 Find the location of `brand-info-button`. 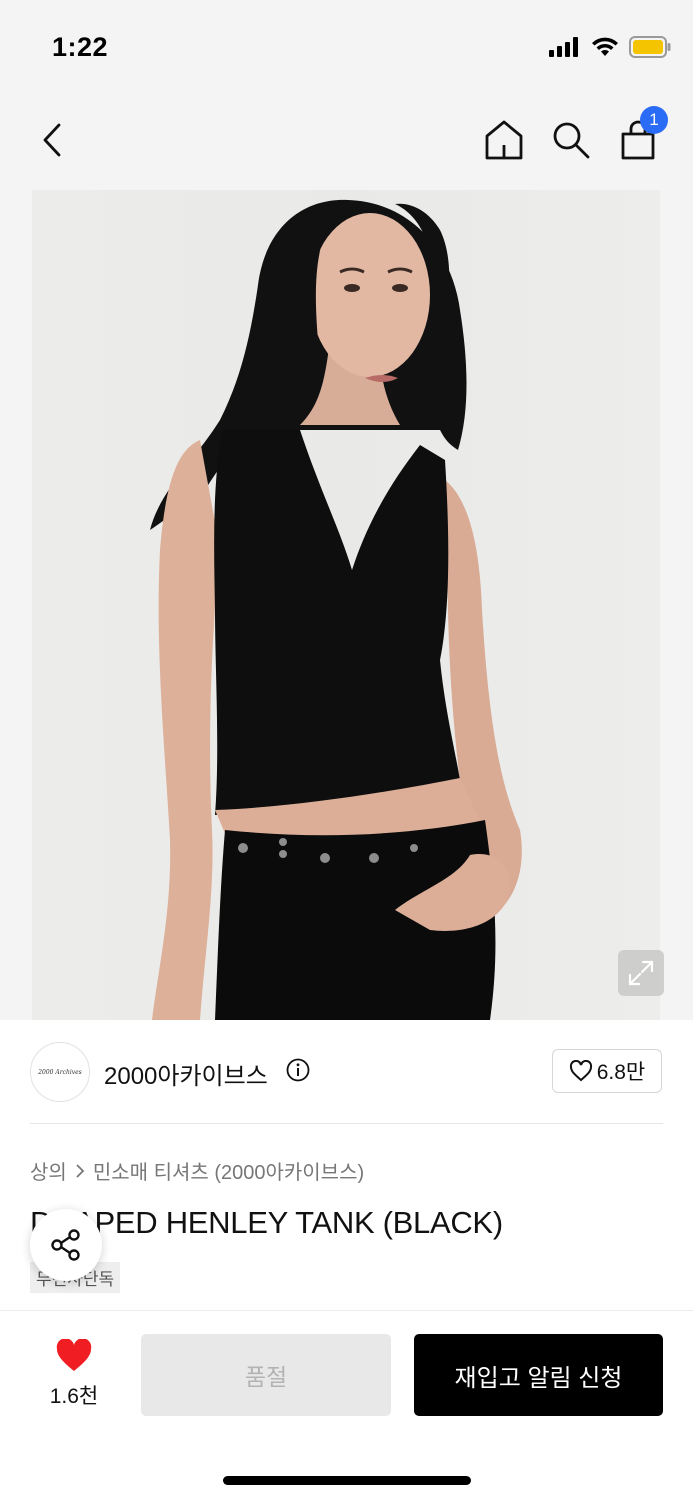

brand-info-button is located at coordinates (298, 1072).